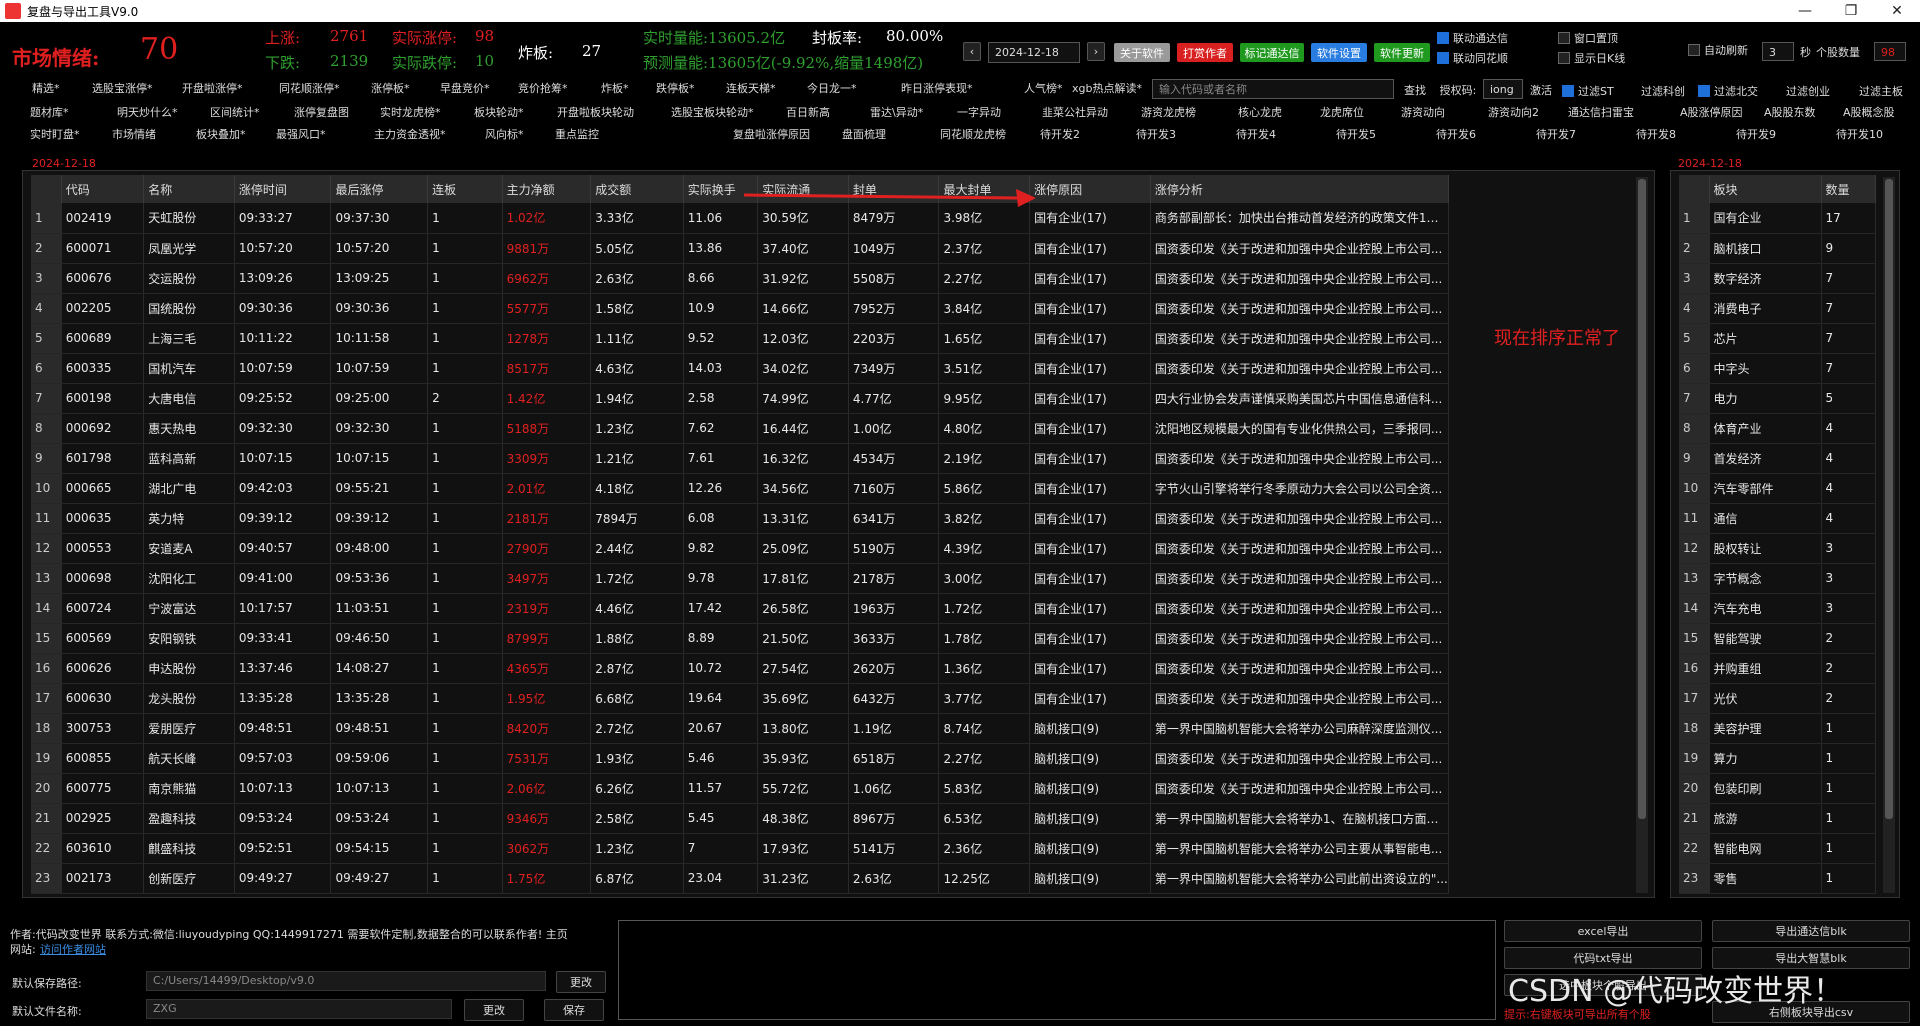  What do you see at coordinates (309, 89) in the screenshot?
I see `toolbar1-item: 同花顺涨停*` at bounding box center [309, 89].